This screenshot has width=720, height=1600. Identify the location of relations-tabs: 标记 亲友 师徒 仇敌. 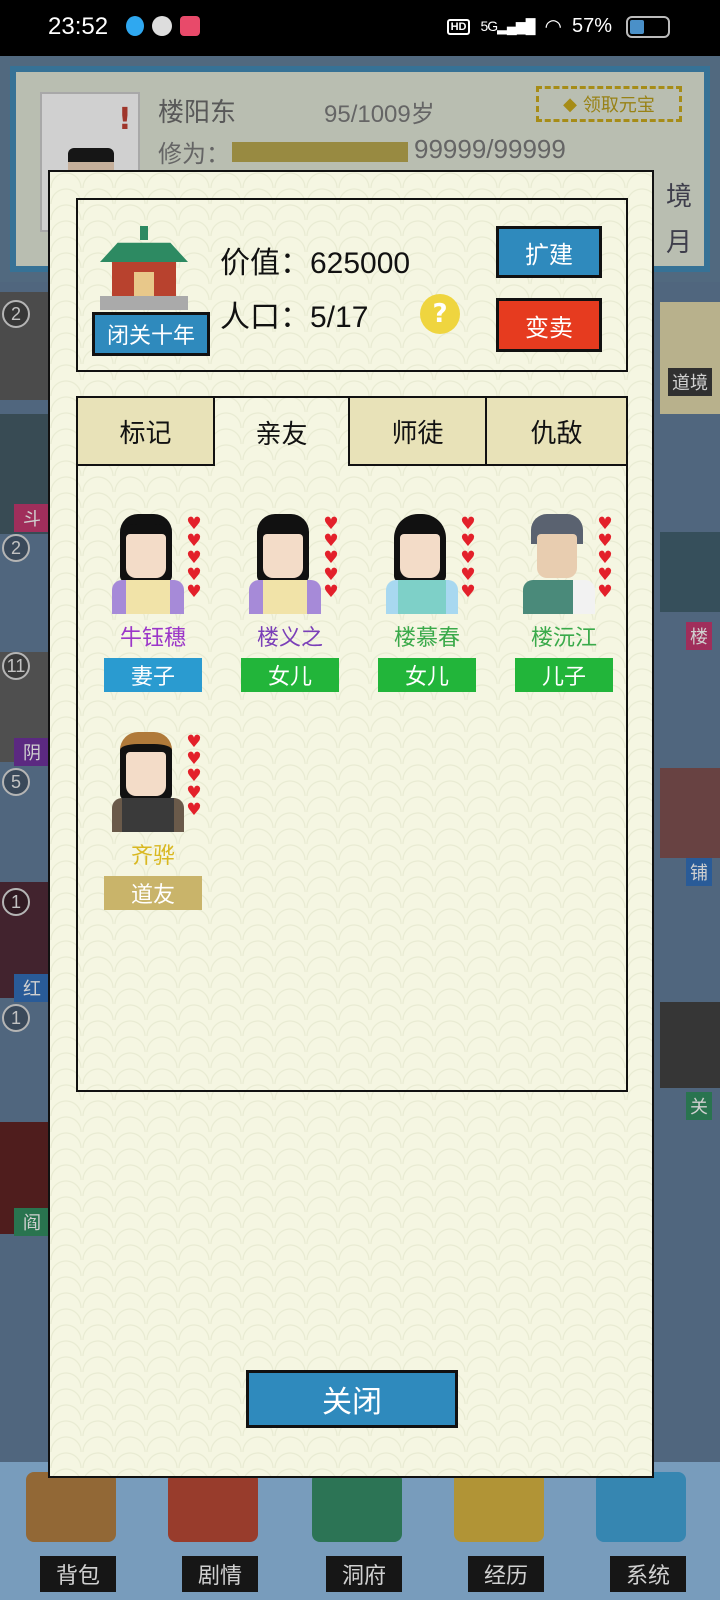
(352, 432).